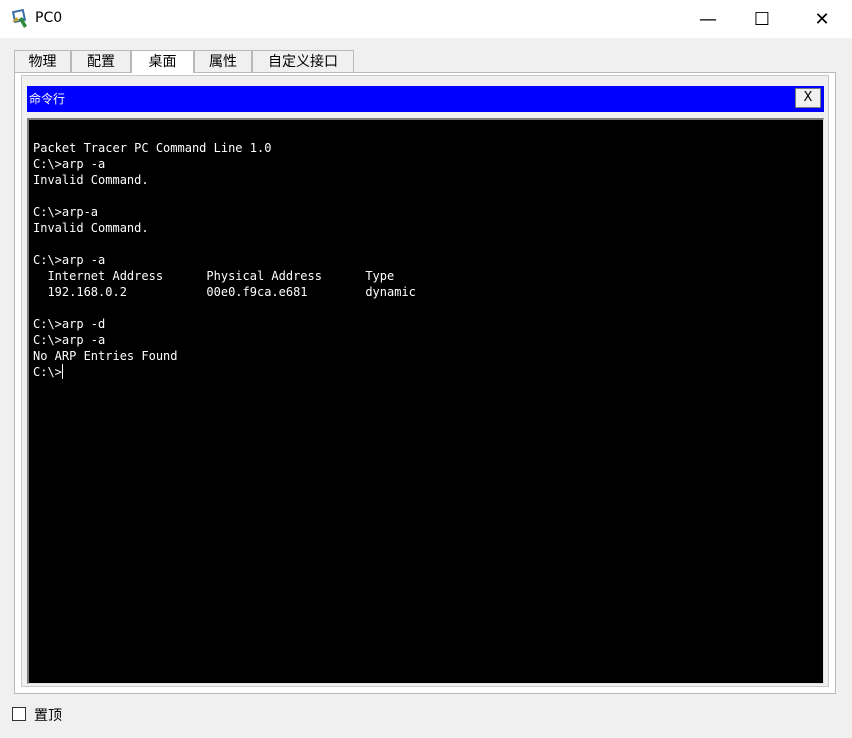 The width and height of the screenshot is (852, 738). I want to click on command-line-close-button: X, so click(808, 98).